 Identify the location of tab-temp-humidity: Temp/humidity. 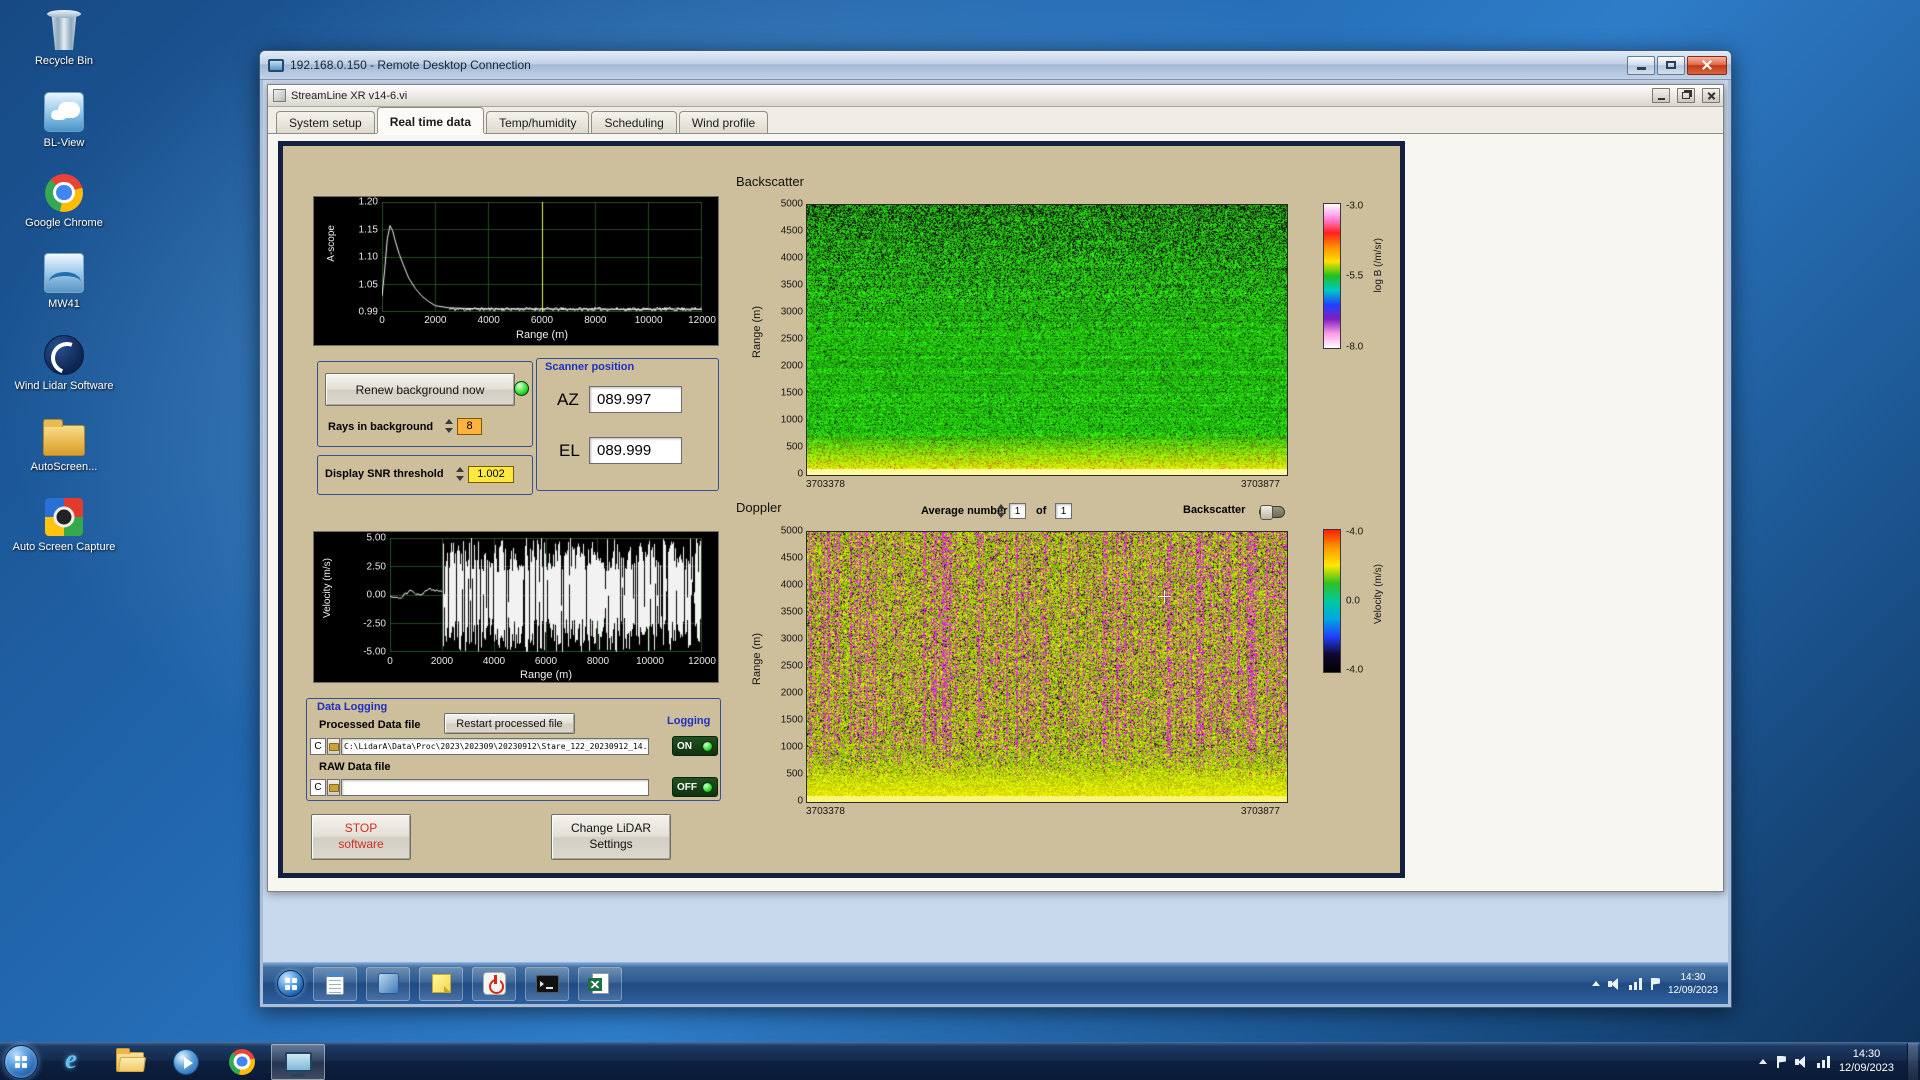
(538, 122).